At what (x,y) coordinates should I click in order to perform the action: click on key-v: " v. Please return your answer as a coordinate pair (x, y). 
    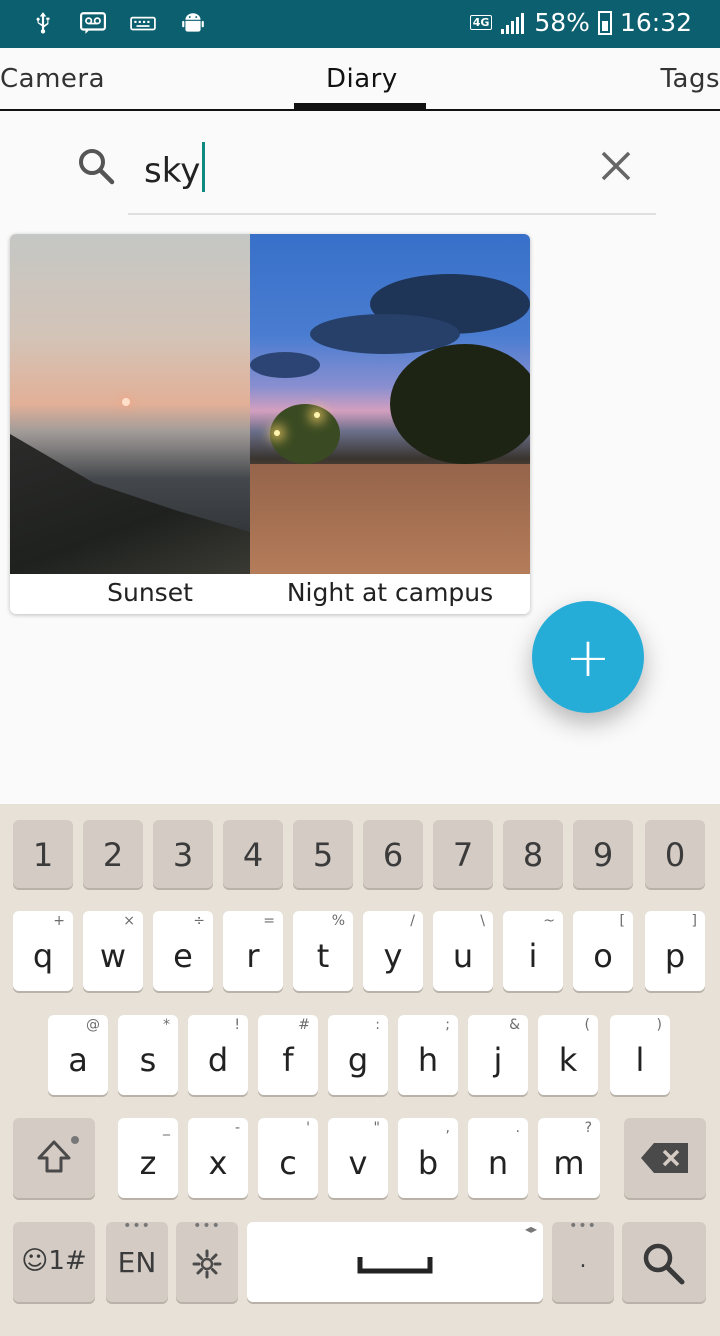
    Looking at the image, I should click on (358, 1158).